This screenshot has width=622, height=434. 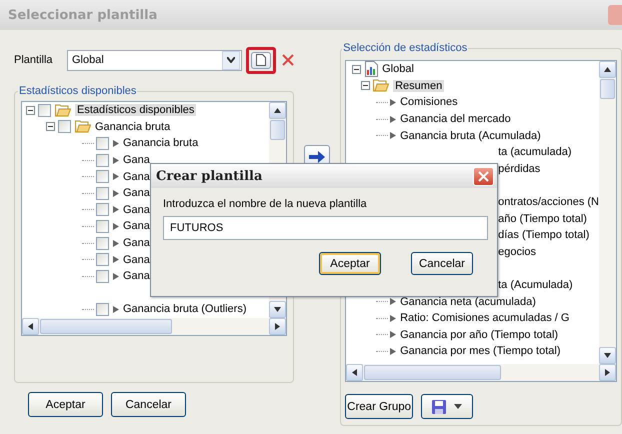 I want to click on new-template-button, so click(x=261, y=60).